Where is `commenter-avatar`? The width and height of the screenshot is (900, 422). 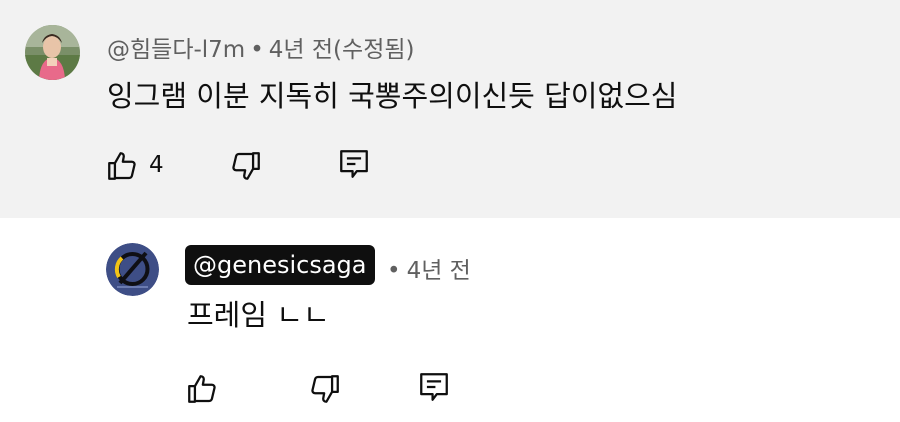 commenter-avatar is located at coordinates (52, 52).